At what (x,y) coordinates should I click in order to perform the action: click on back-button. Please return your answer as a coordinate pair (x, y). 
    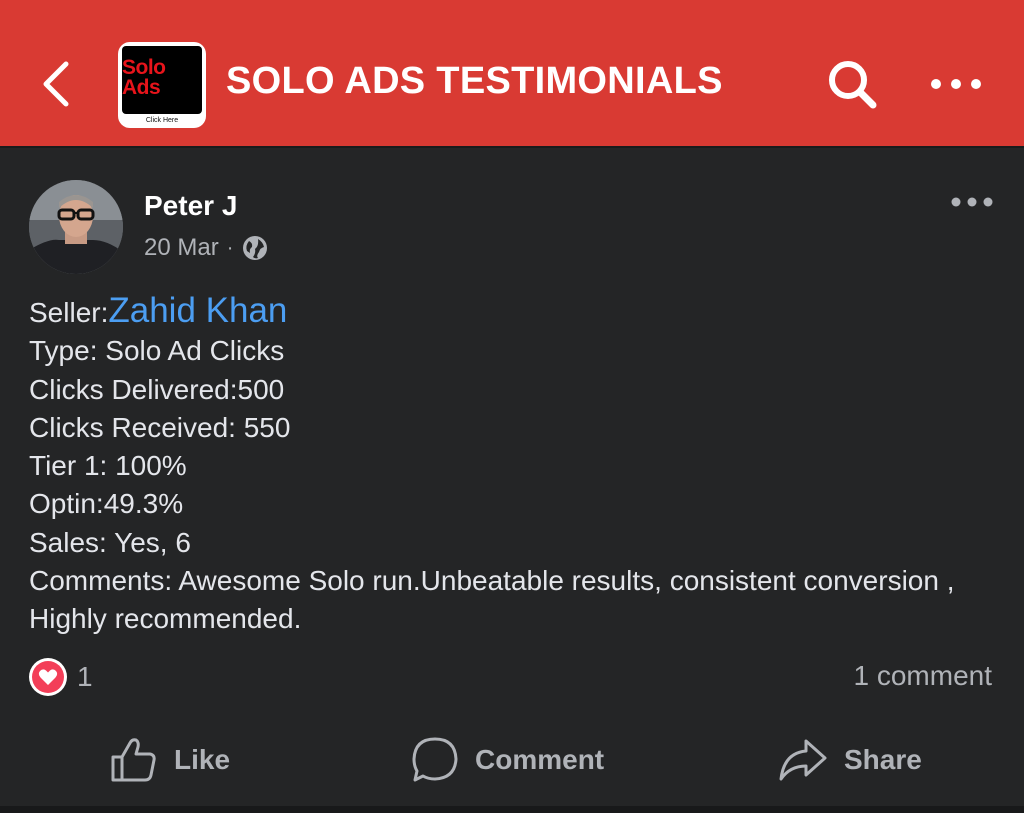
    Looking at the image, I should click on (58, 84).